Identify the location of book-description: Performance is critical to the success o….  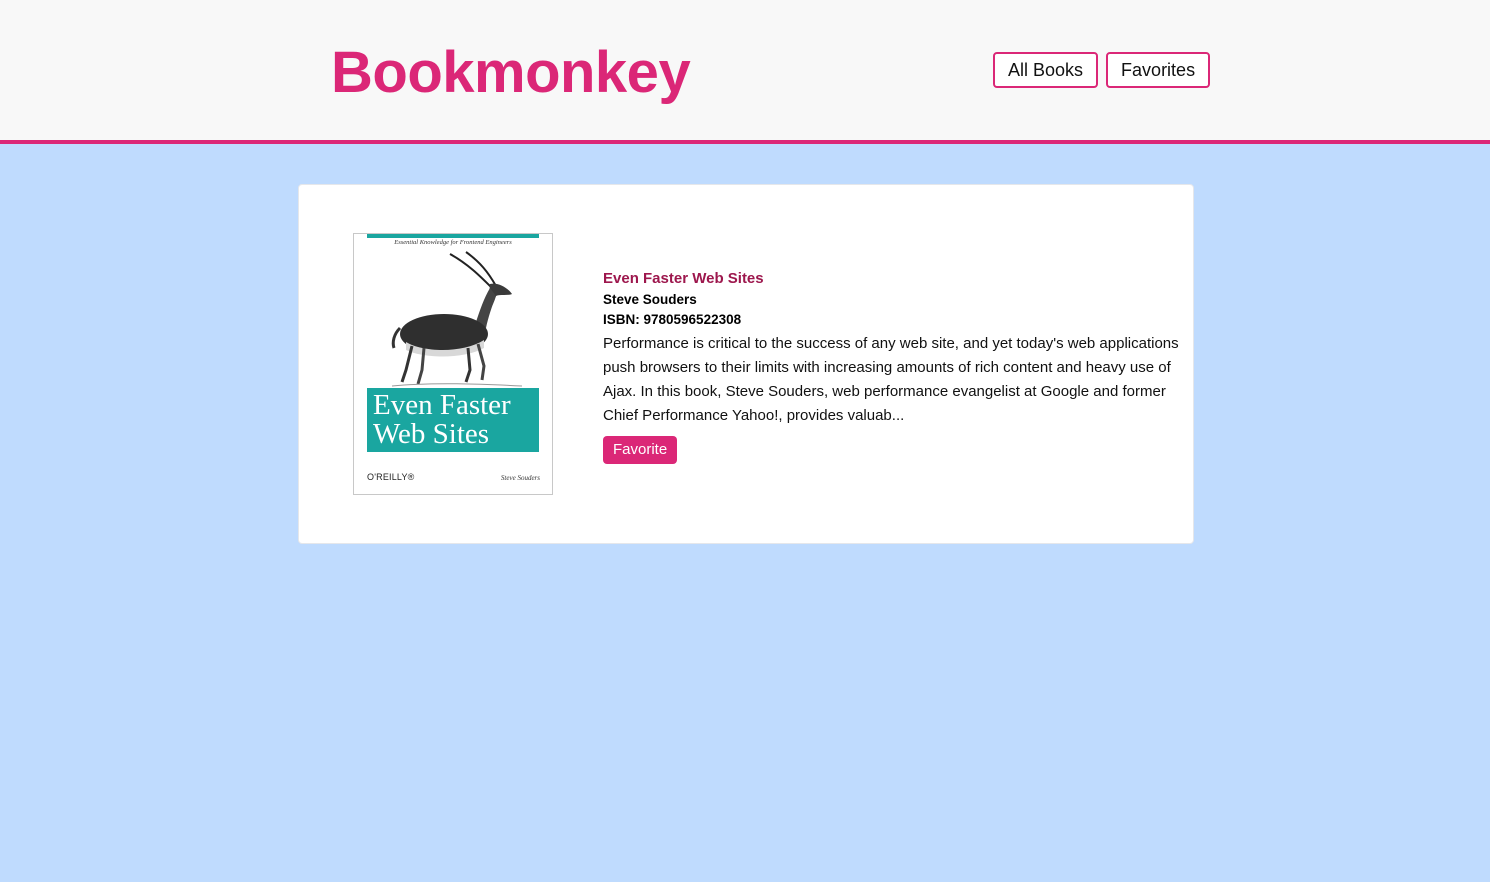
(891, 379).